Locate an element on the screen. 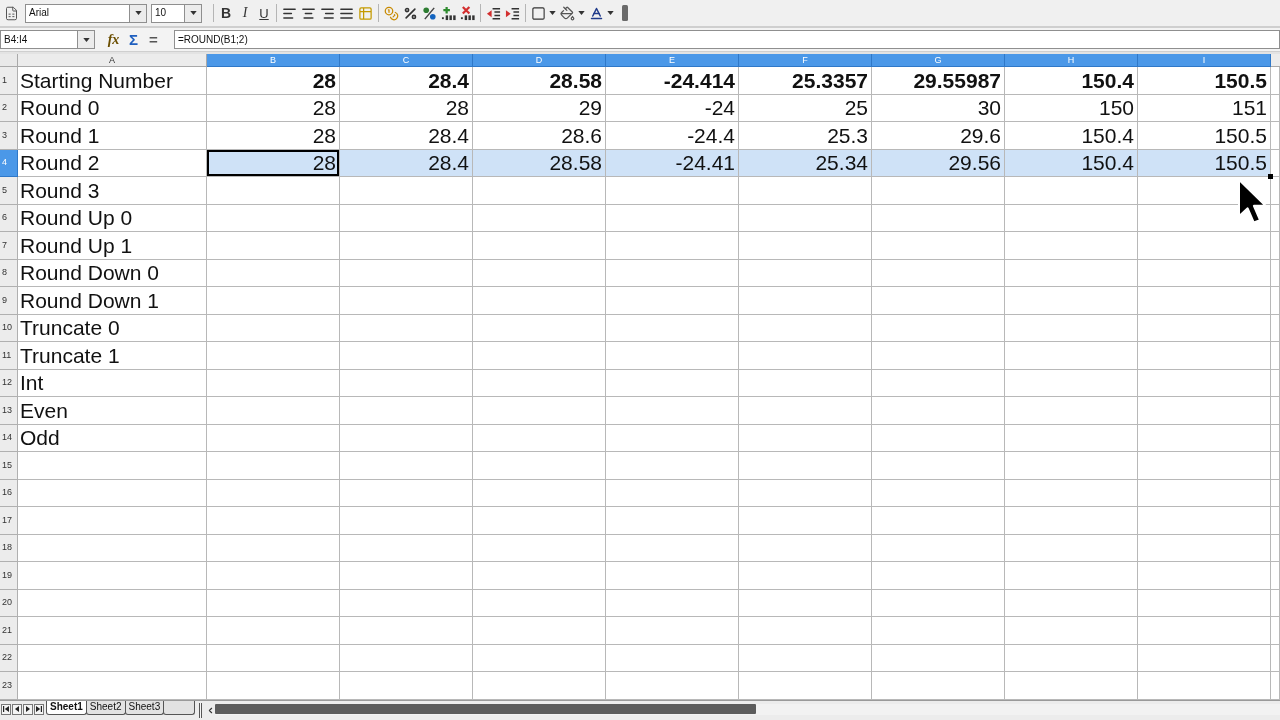 The width and height of the screenshot is (1280, 720). row-header: 23 is located at coordinates (9, 686).